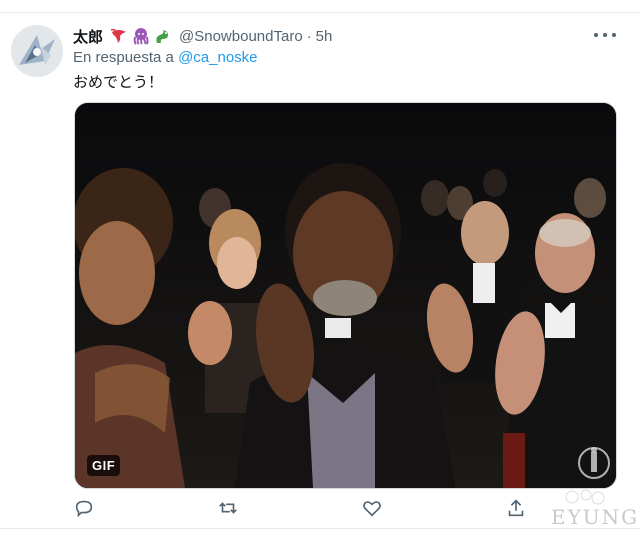  Describe the element at coordinates (320, 12) in the screenshot. I see `top-divider` at that location.